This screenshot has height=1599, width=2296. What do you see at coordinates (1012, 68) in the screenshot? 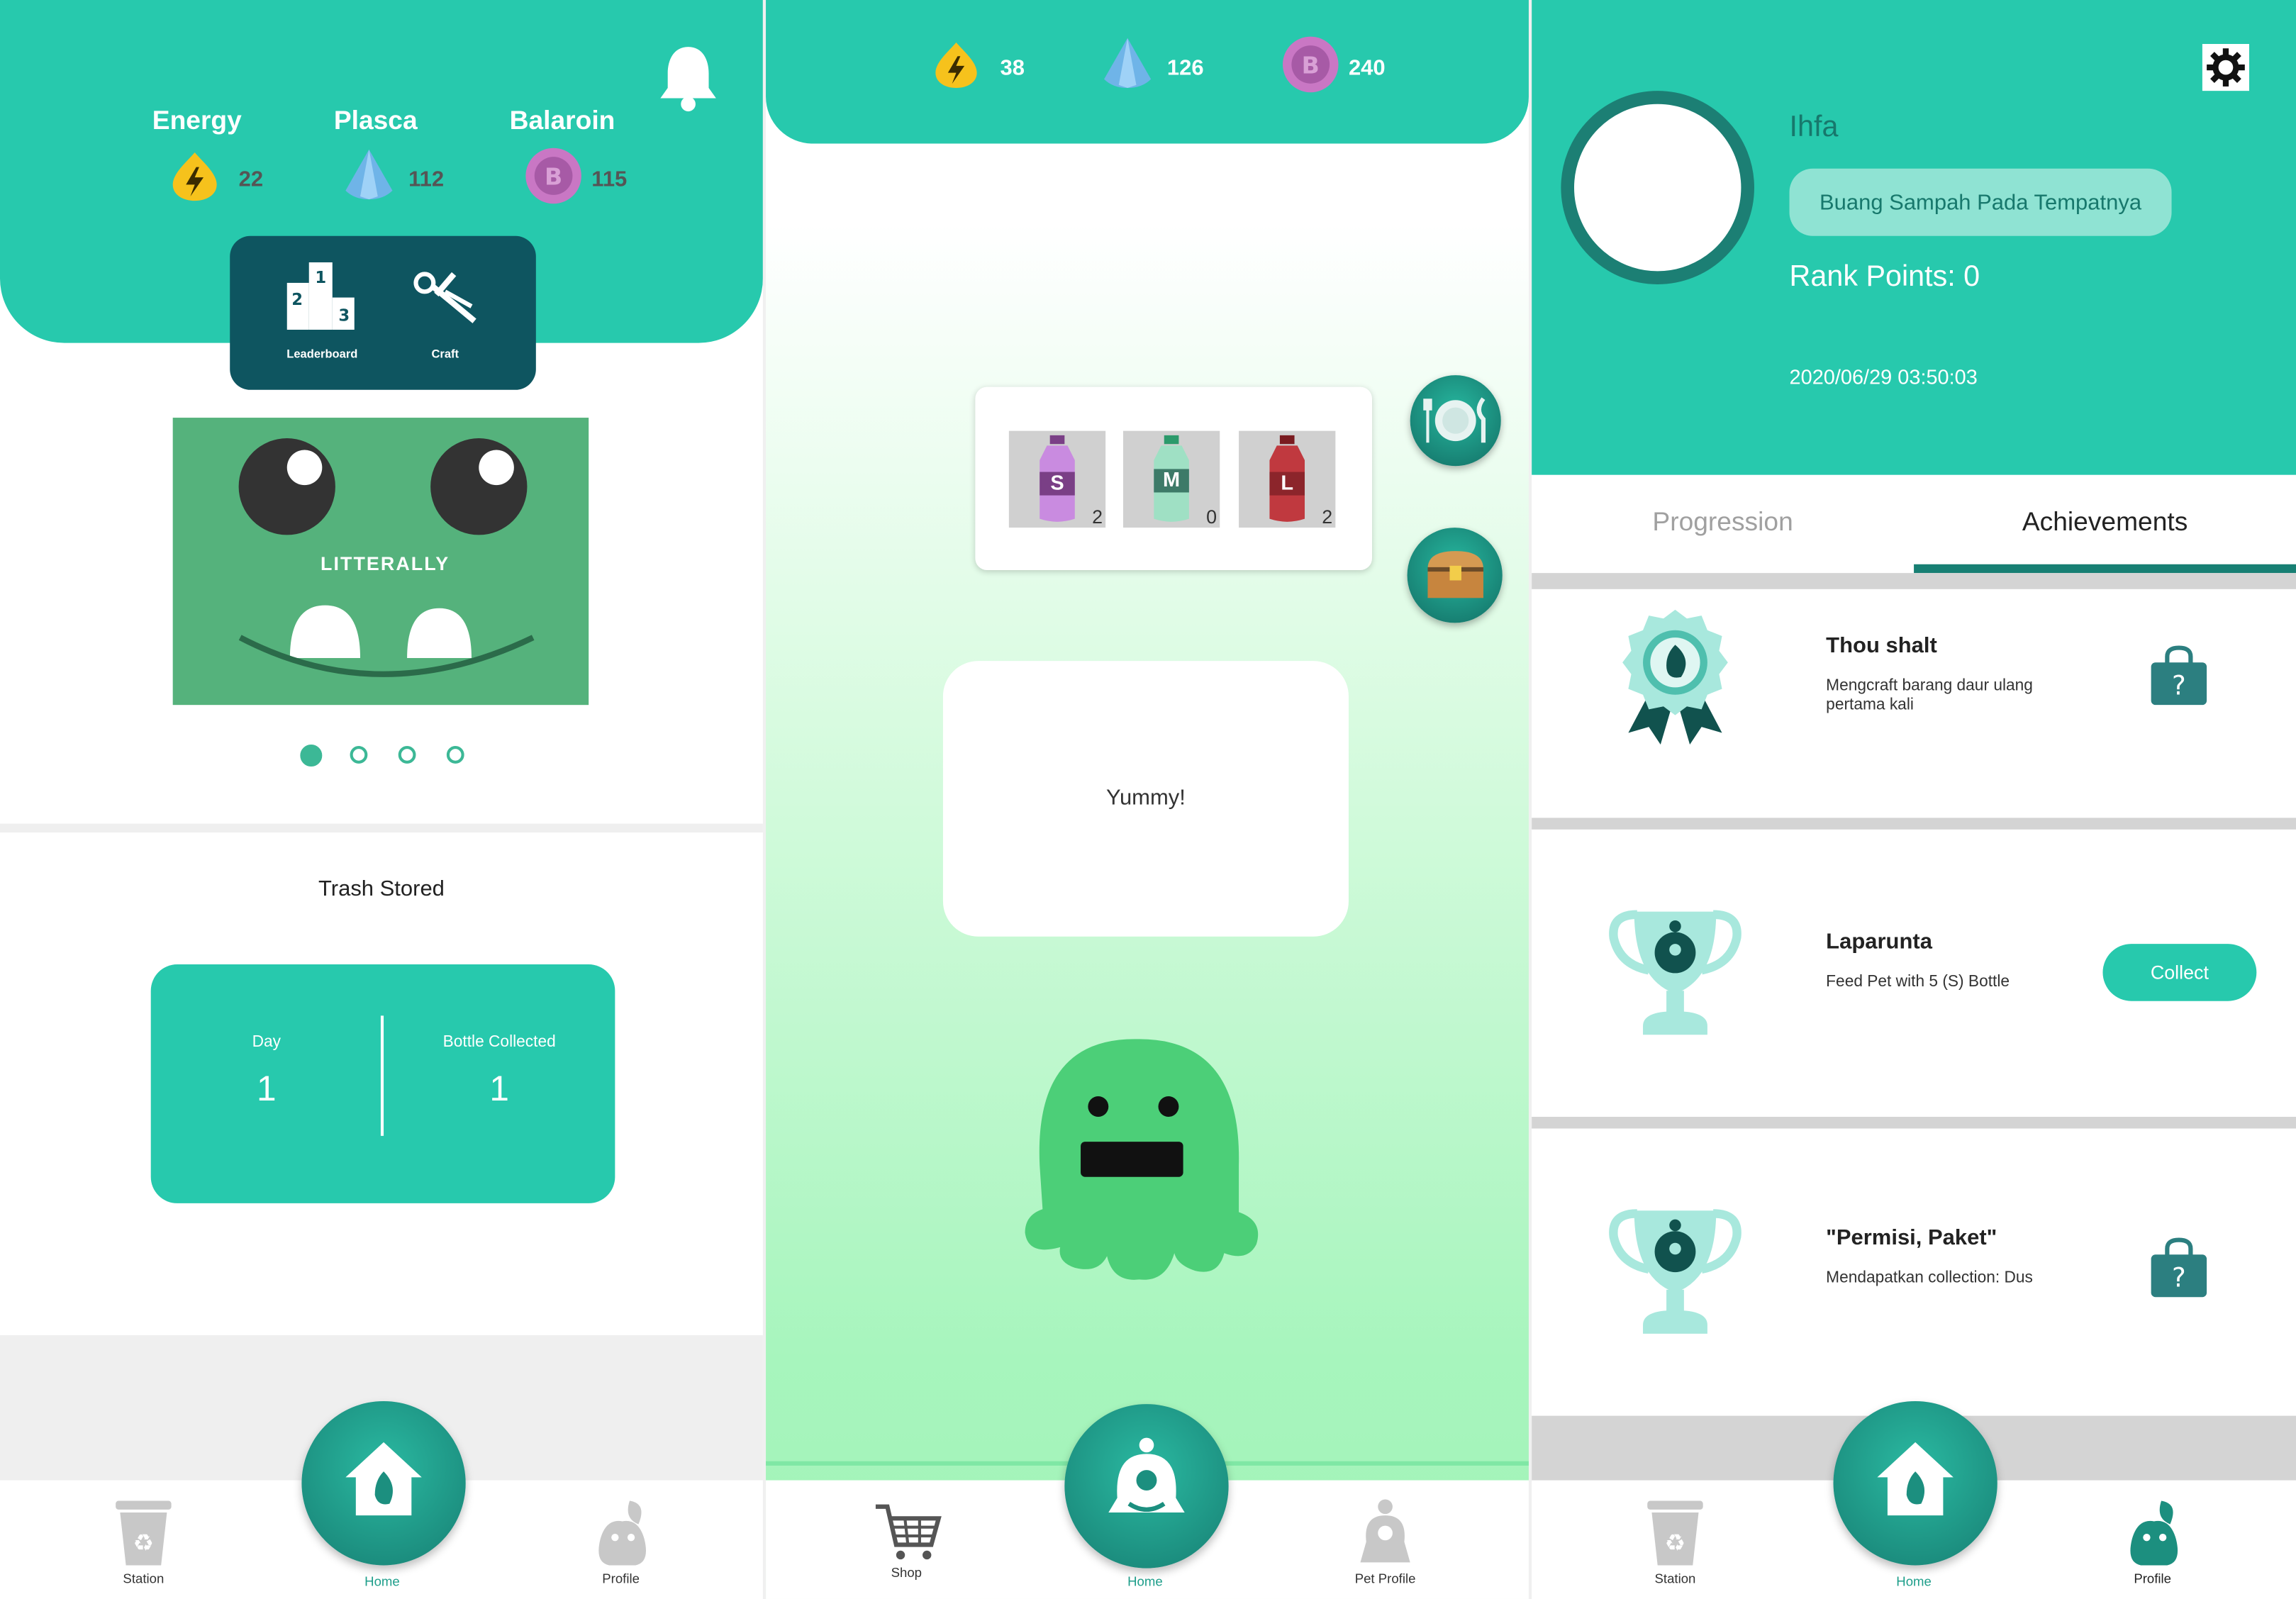
I see `energy-value: 38` at bounding box center [1012, 68].